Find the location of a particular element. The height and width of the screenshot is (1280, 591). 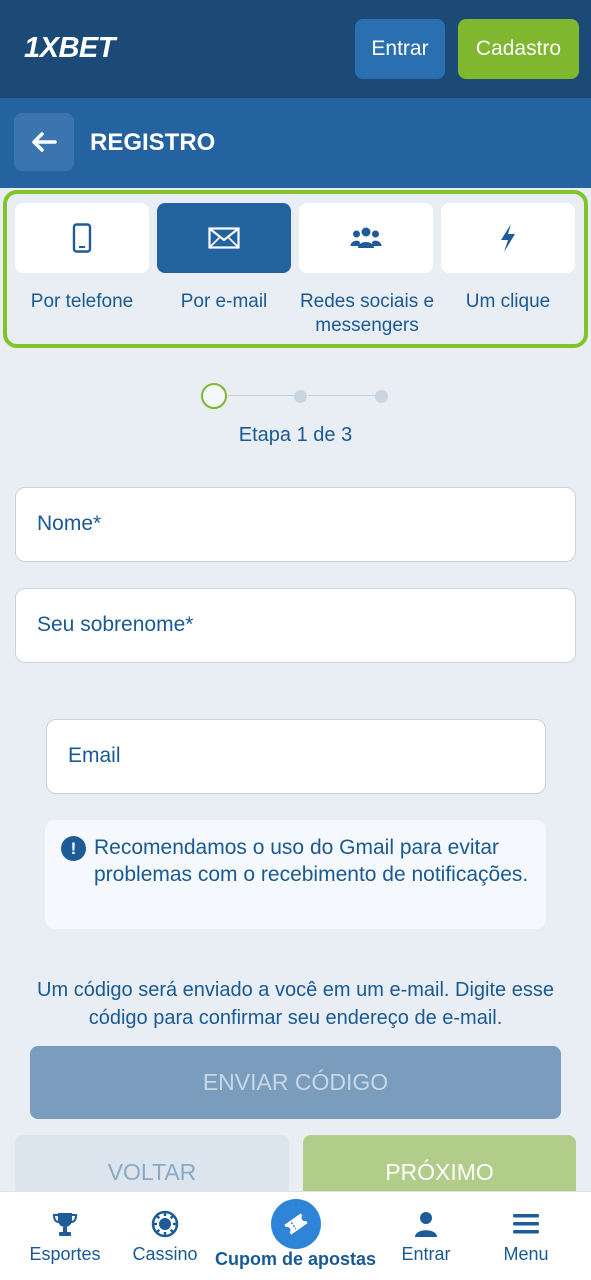

nav-coupon-button is located at coordinates (296, 1224).